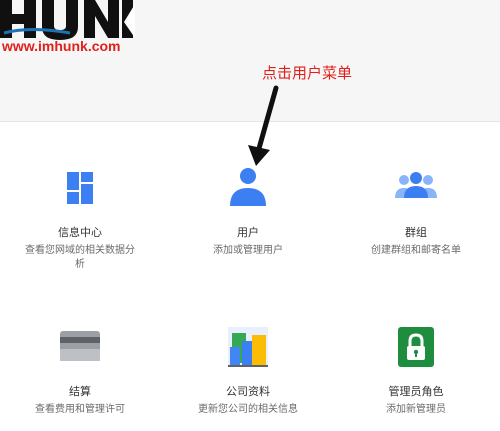 The width and height of the screenshot is (500, 431). What do you see at coordinates (248, 250) in the screenshot?
I see `card-description: 添加或管理用户` at bounding box center [248, 250].